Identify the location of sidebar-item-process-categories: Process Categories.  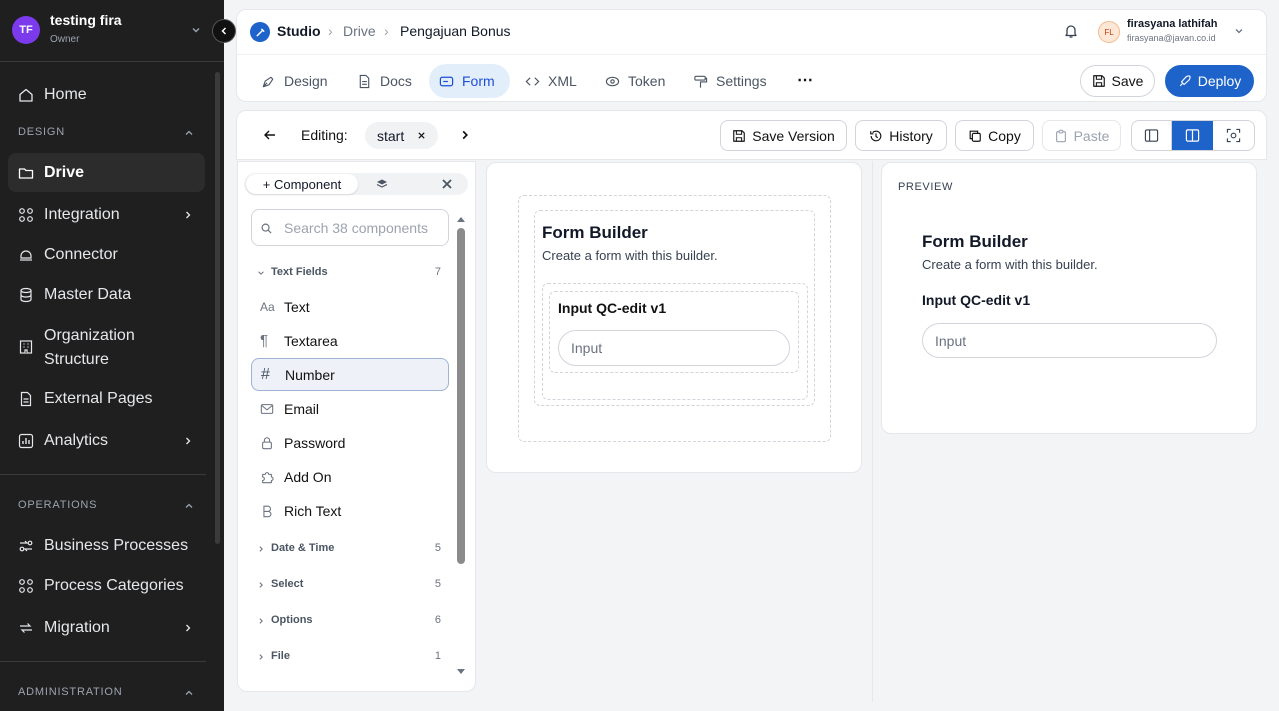
(106, 586).